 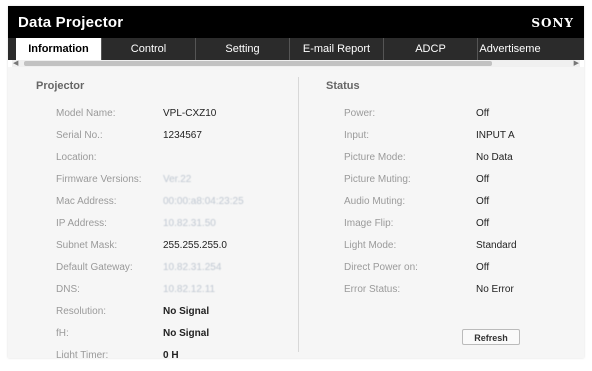 What do you see at coordinates (71, 22) in the screenshot?
I see `app-title: Data Projector` at bounding box center [71, 22].